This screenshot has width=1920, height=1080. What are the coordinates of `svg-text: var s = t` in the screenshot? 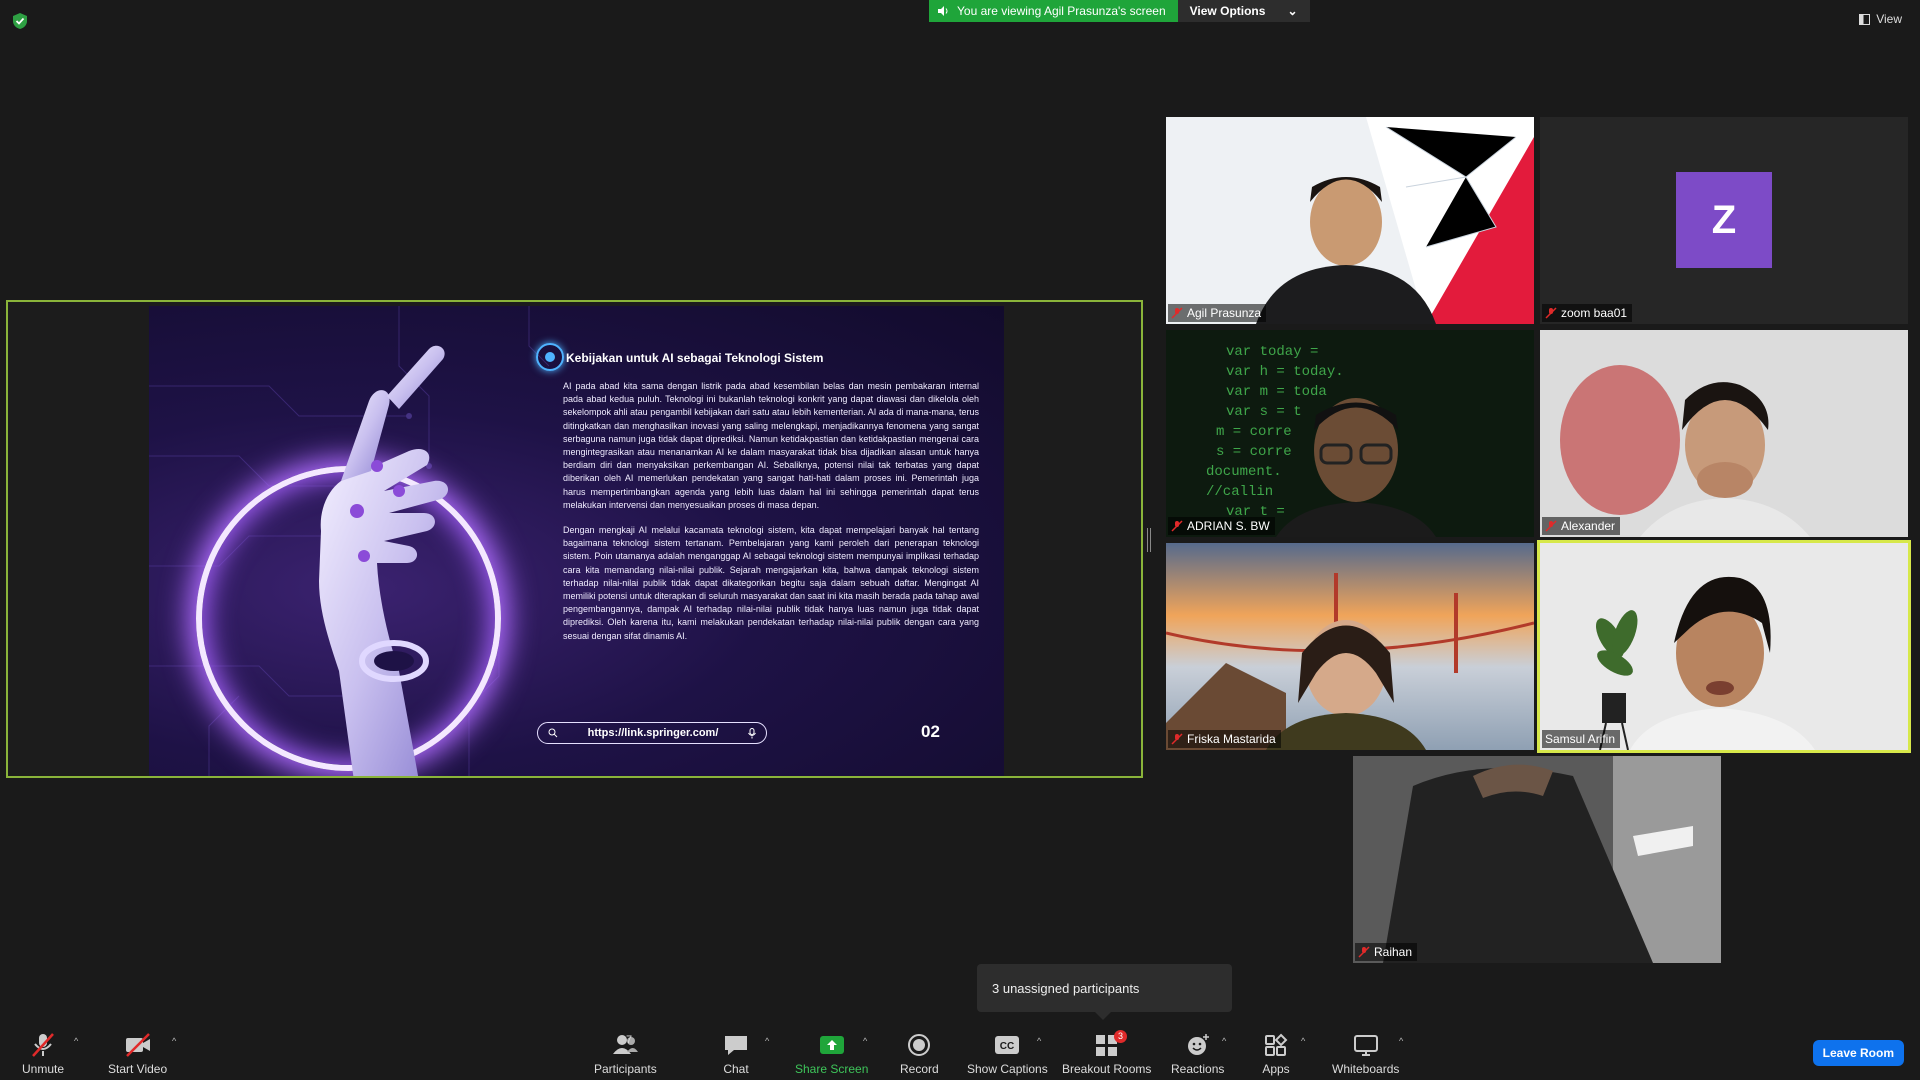 It's located at (1264, 412).